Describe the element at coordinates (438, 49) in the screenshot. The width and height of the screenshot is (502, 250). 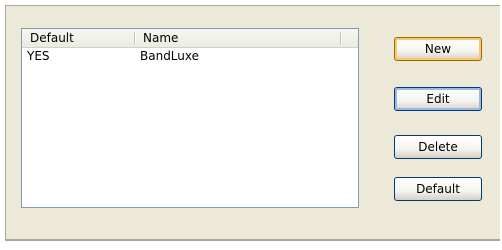
I see `new-button: New` at that location.